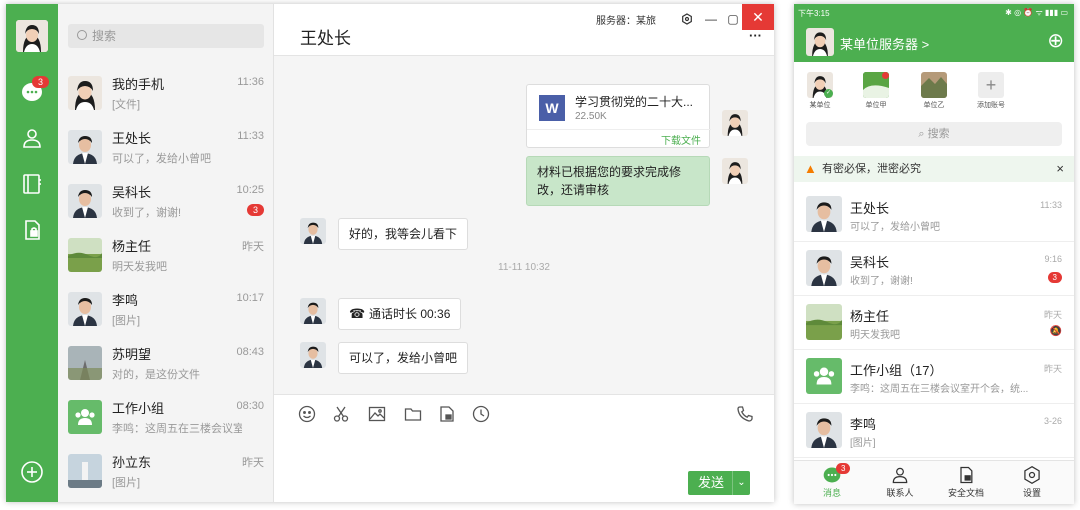 This screenshot has height=510, width=1080. Describe the element at coordinates (166, 473) in the screenshot. I see `list-item: 孙立东 [图片] 昨天` at that location.